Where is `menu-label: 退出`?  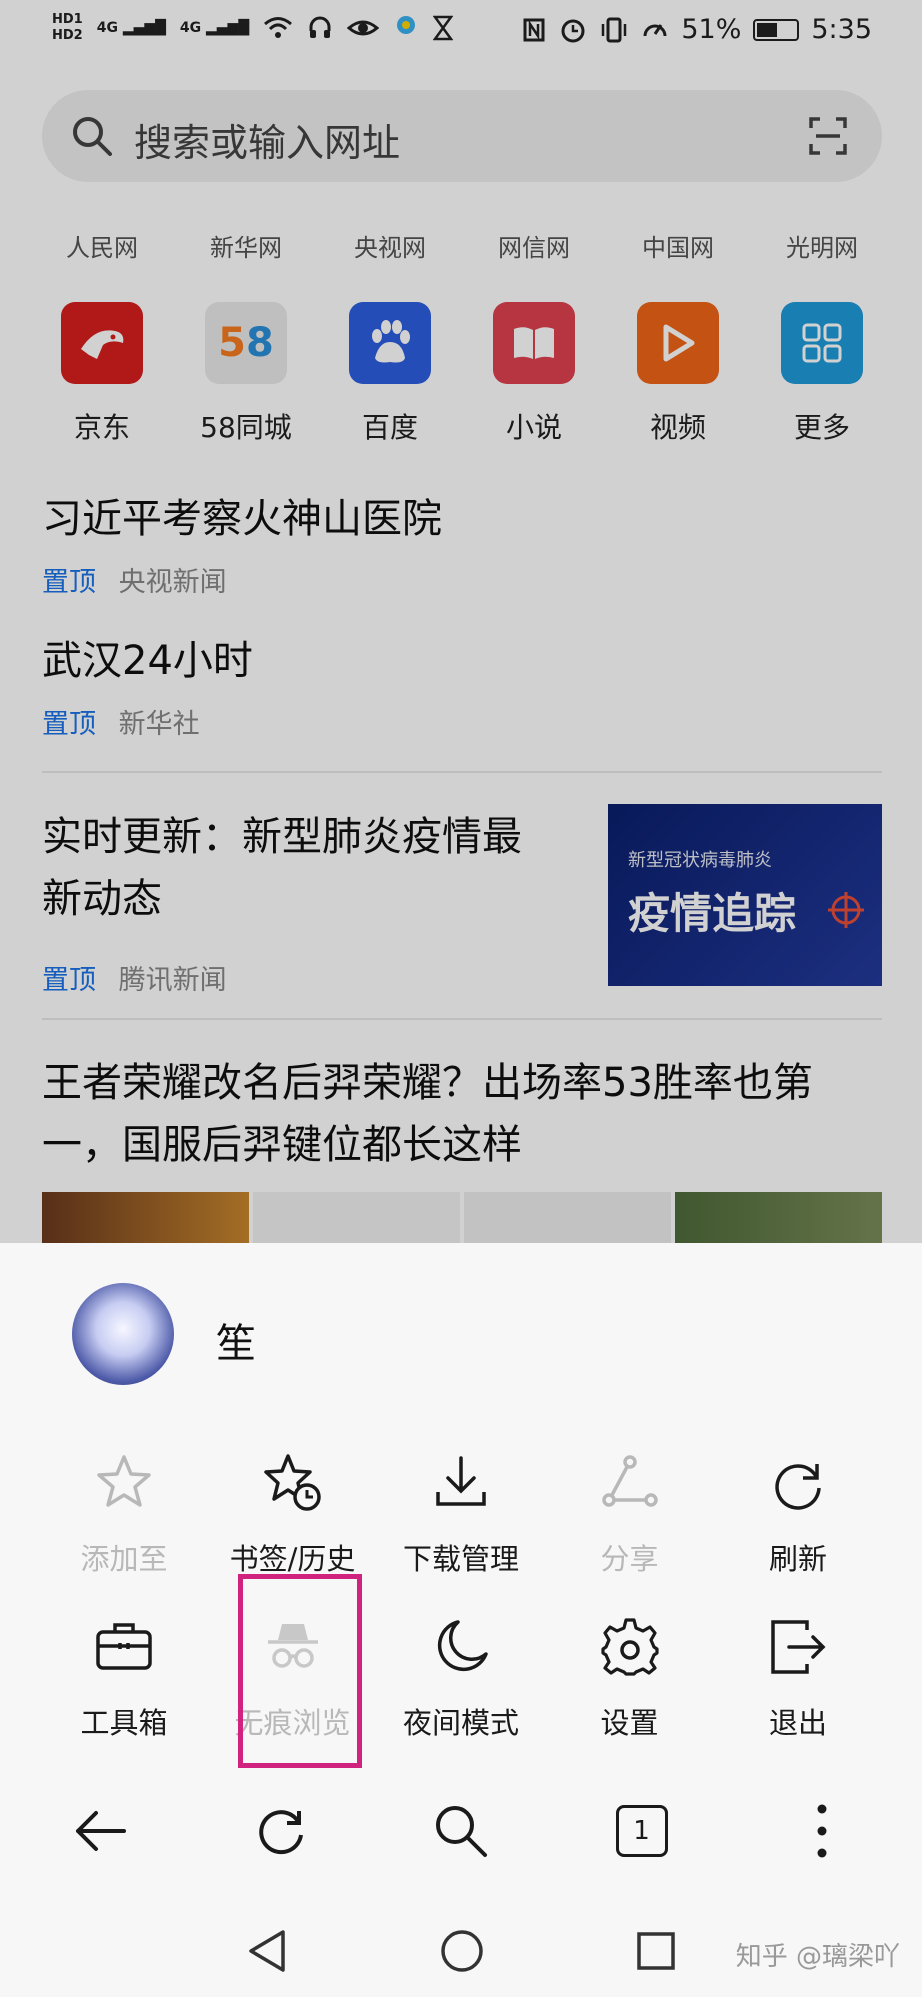 menu-label: 退出 is located at coordinates (797, 1723).